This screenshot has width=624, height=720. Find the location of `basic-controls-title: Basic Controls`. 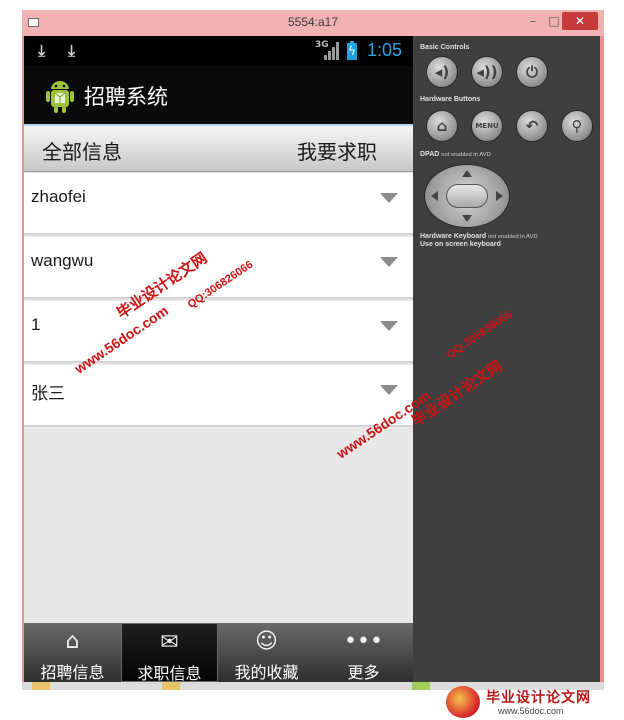

basic-controls-title: Basic Controls is located at coordinates (445, 47).